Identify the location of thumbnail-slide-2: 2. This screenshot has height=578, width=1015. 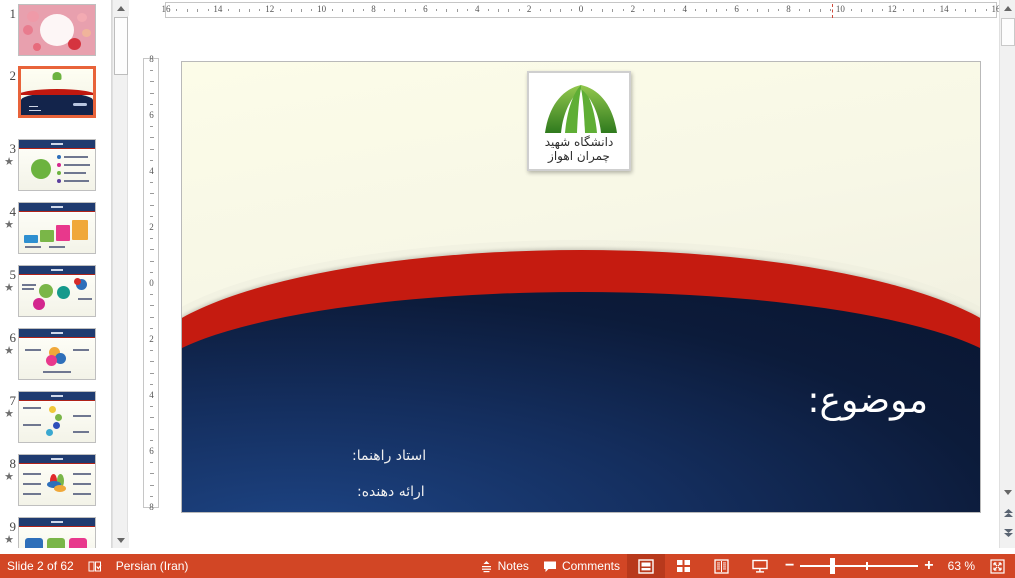
(55, 93).